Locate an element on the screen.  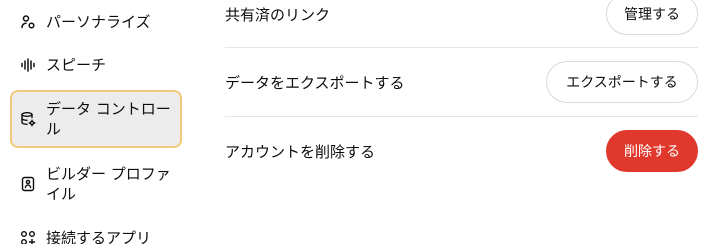
speech-waveform-icon is located at coordinates (28, 65).